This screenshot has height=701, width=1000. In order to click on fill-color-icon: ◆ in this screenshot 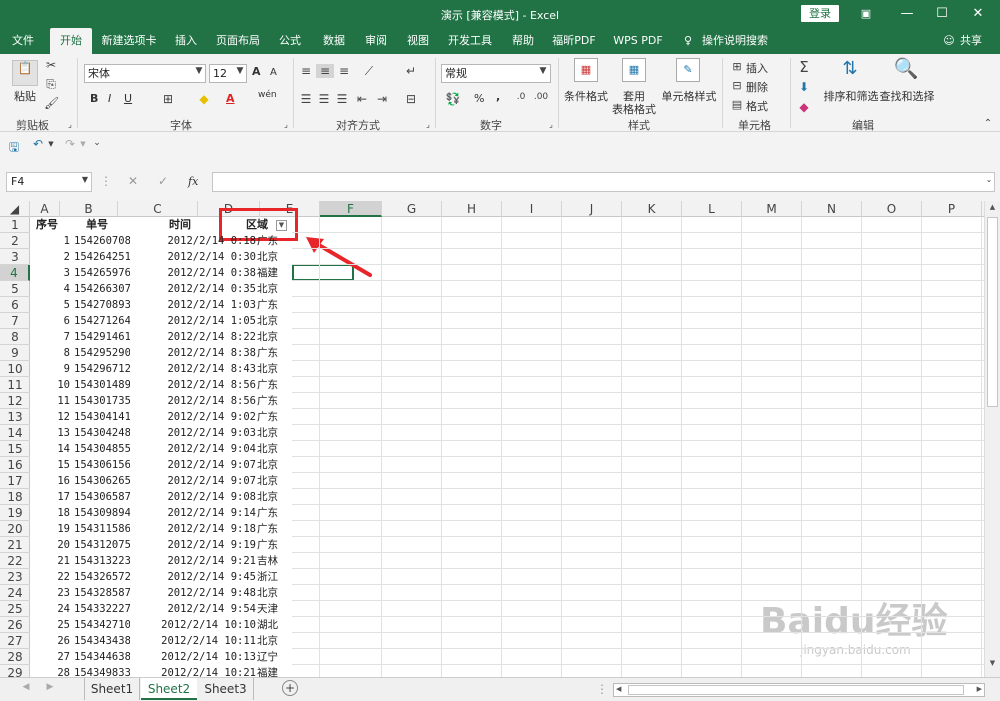, I will do `click(204, 99)`.